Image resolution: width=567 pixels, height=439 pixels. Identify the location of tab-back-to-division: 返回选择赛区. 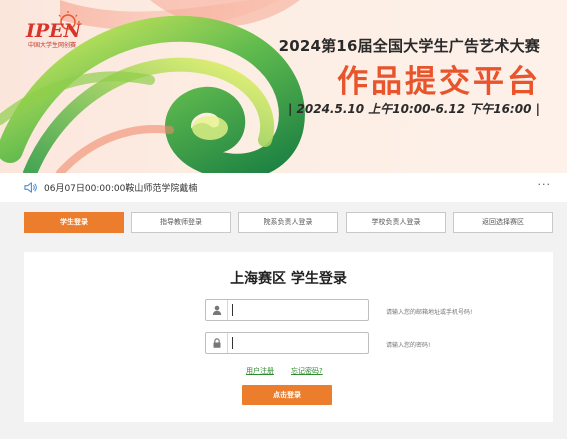
(503, 222).